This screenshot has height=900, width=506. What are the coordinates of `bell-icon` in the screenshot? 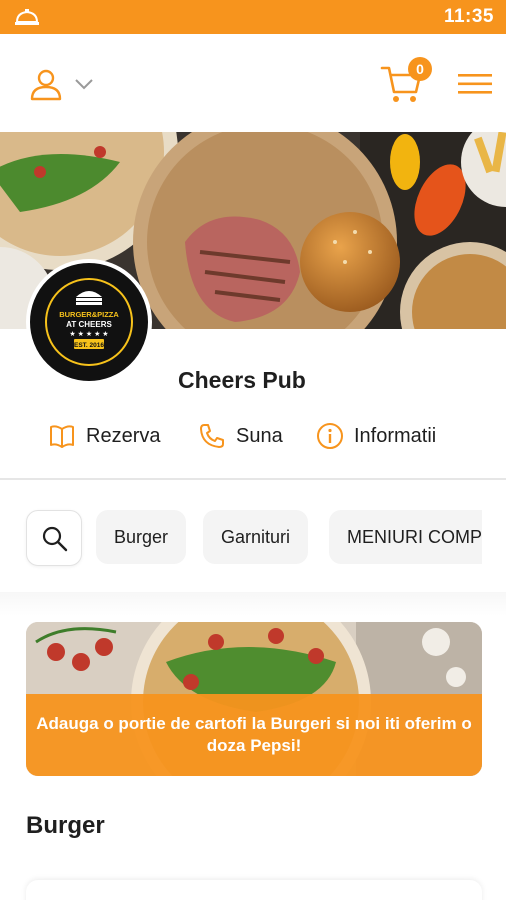 It's located at (27, 17).